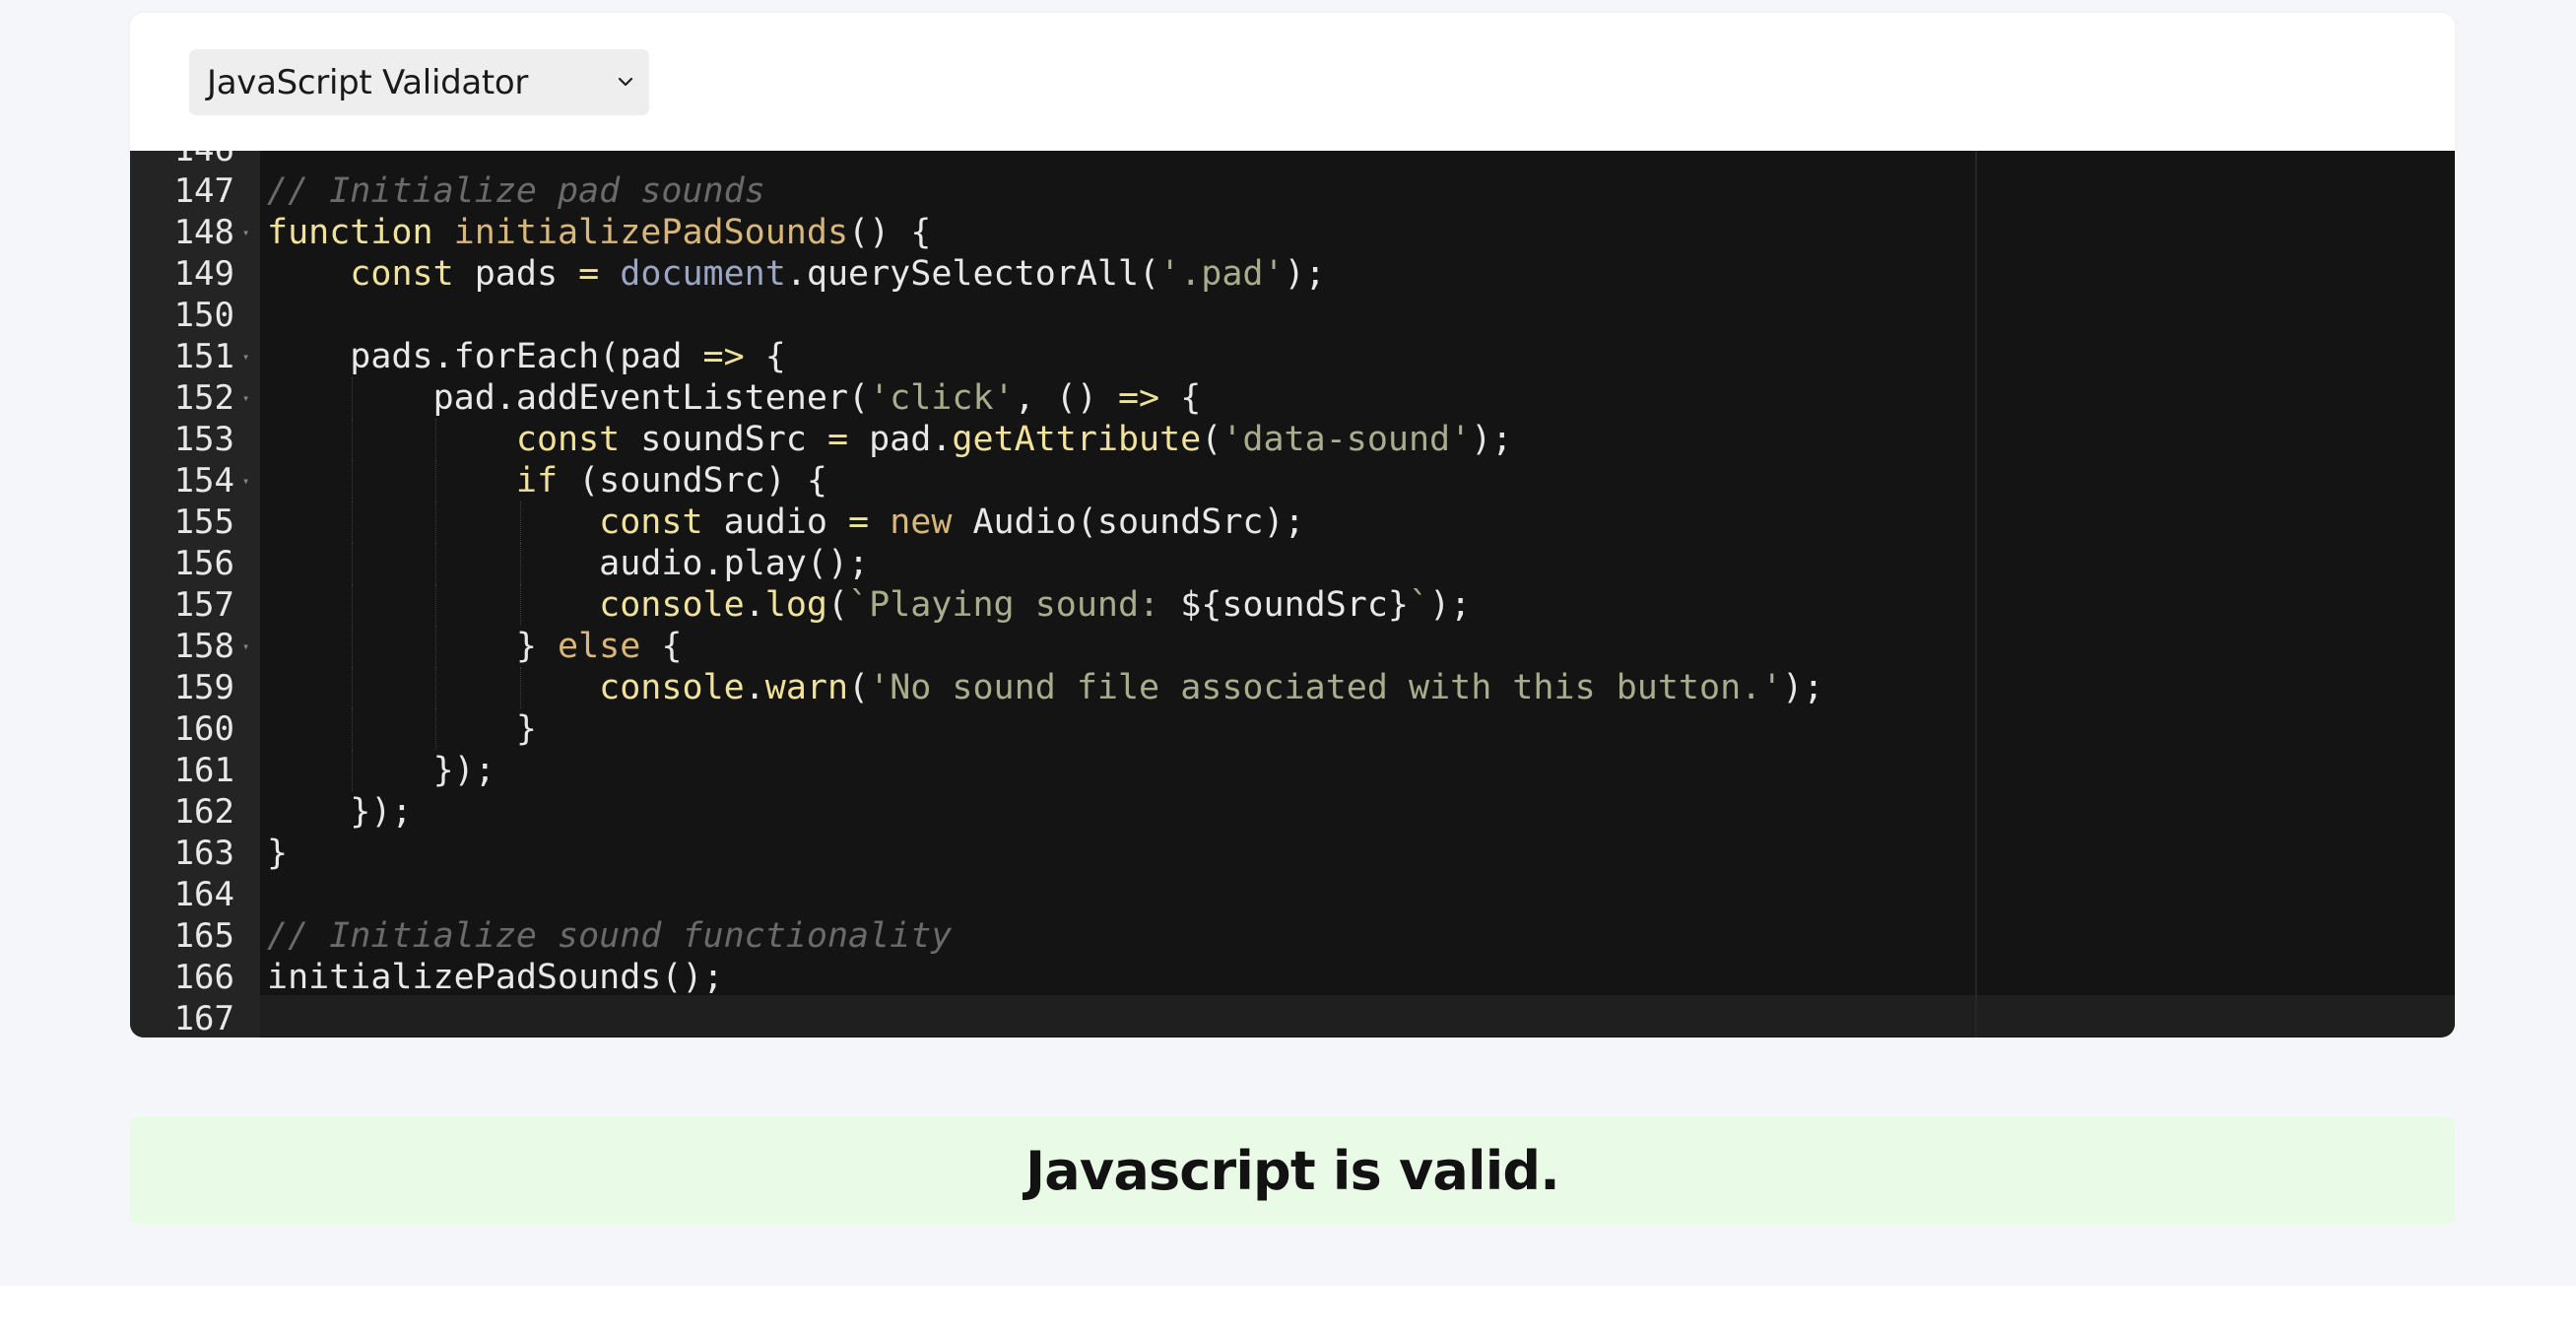  I want to click on line-number: 162, so click(204, 812).